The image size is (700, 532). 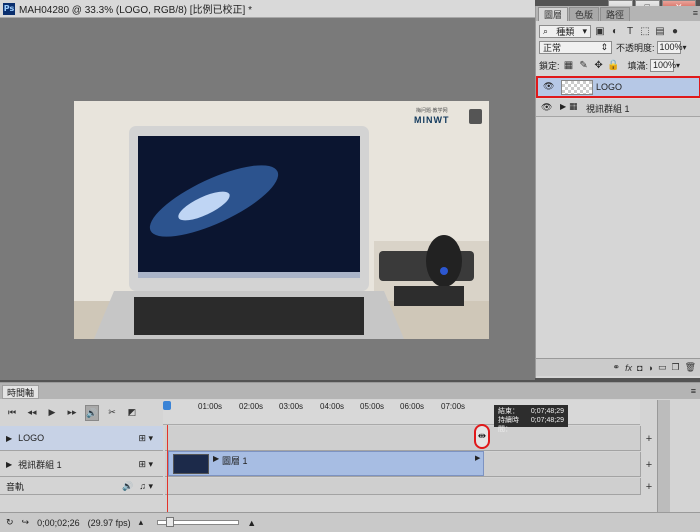 I want to click on trash-icon: 🗑, so click(x=690, y=367).